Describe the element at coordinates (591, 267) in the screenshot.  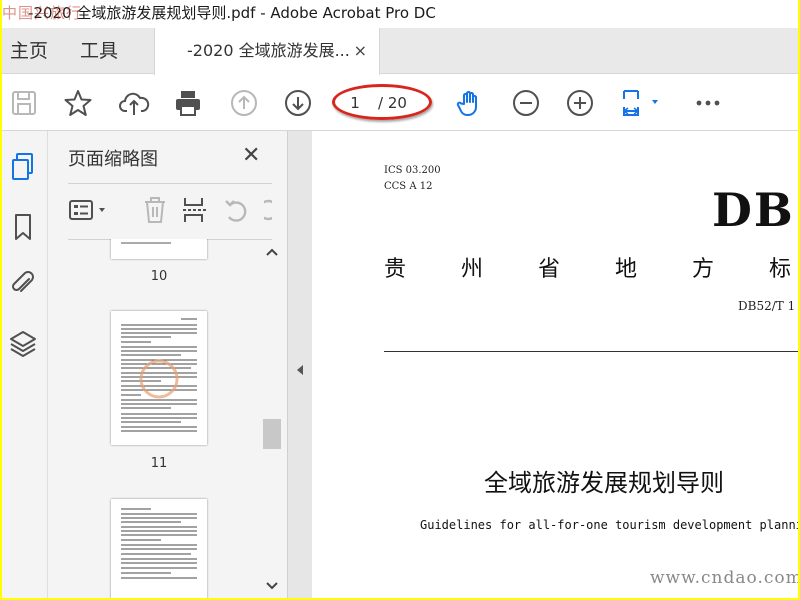
I see `province-standard-title: 贵州省地方标` at that location.